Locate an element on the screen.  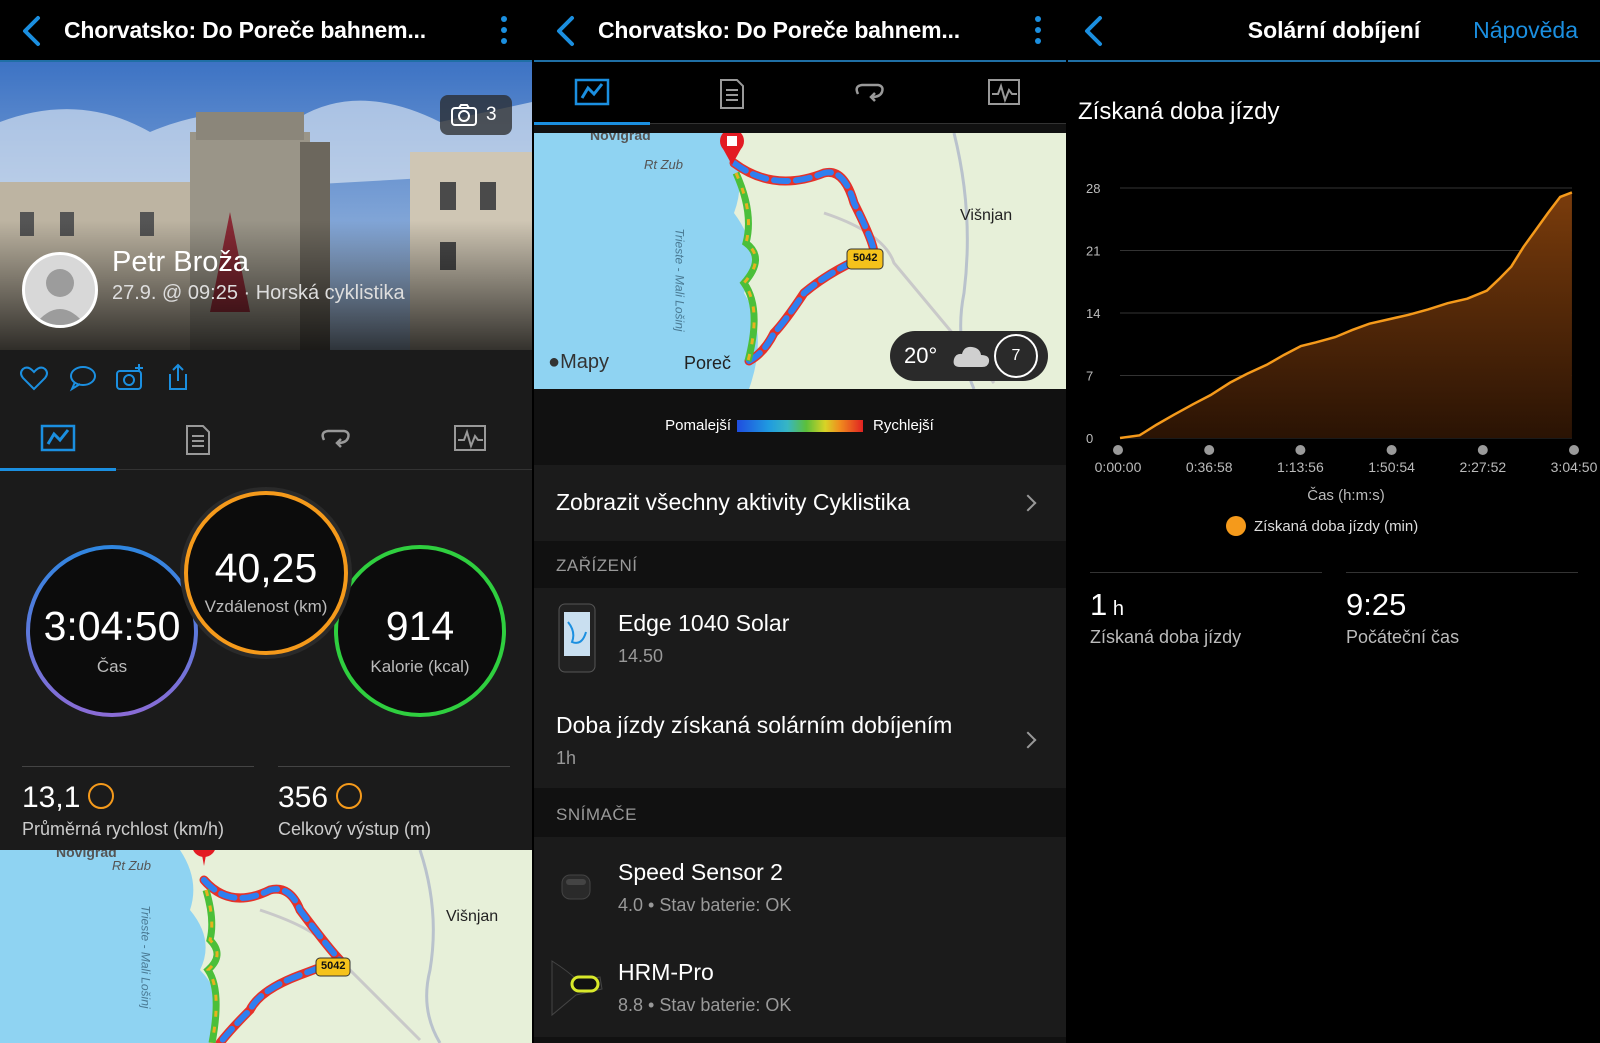
photo-count: 3 is located at coordinates (491, 114).